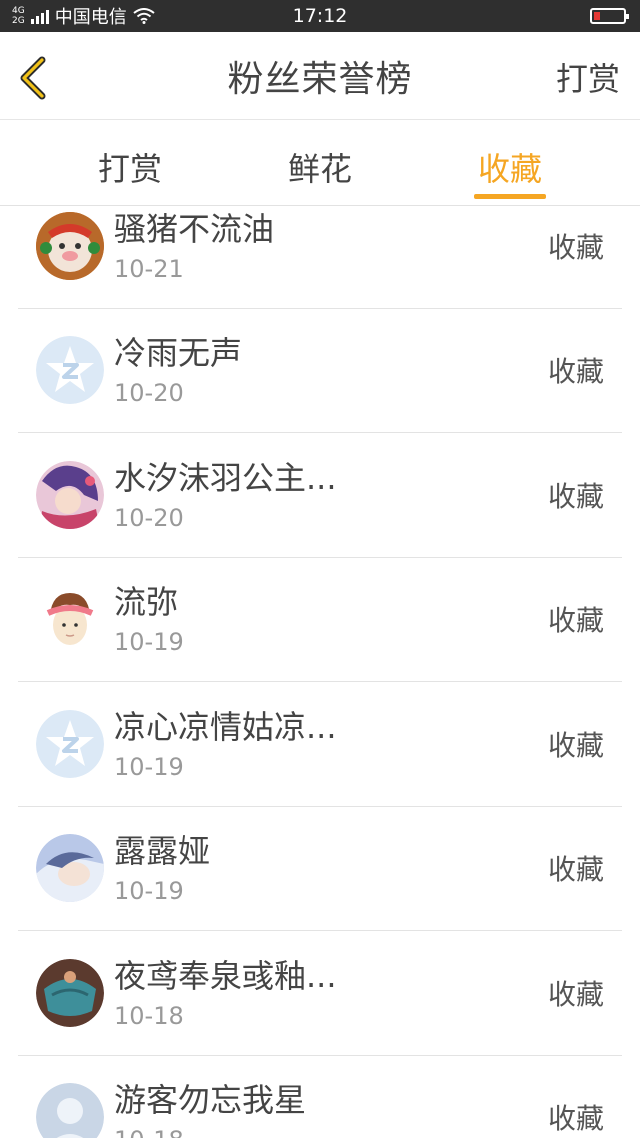 The height and width of the screenshot is (1138, 640). I want to click on tab-favorites: 收藏, so click(510, 162).